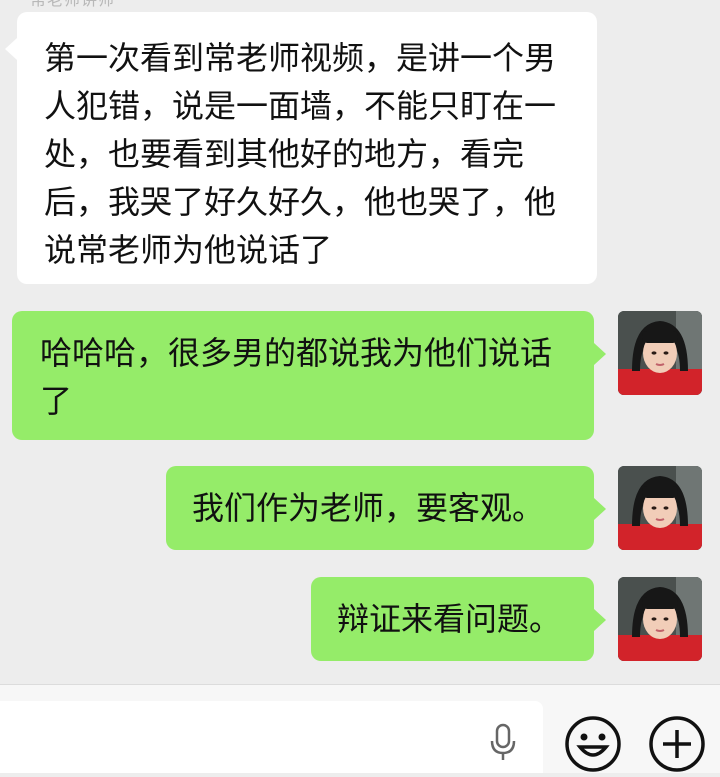  Describe the element at coordinates (296, 377) in the screenshot. I see `message-text: 哈哈哈，很多男的都说我为他们说话了` at that location.